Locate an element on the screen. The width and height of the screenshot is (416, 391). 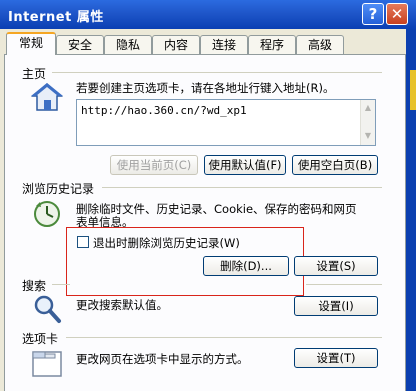
tab-general: 常规 is located at coordinates (31, 43).